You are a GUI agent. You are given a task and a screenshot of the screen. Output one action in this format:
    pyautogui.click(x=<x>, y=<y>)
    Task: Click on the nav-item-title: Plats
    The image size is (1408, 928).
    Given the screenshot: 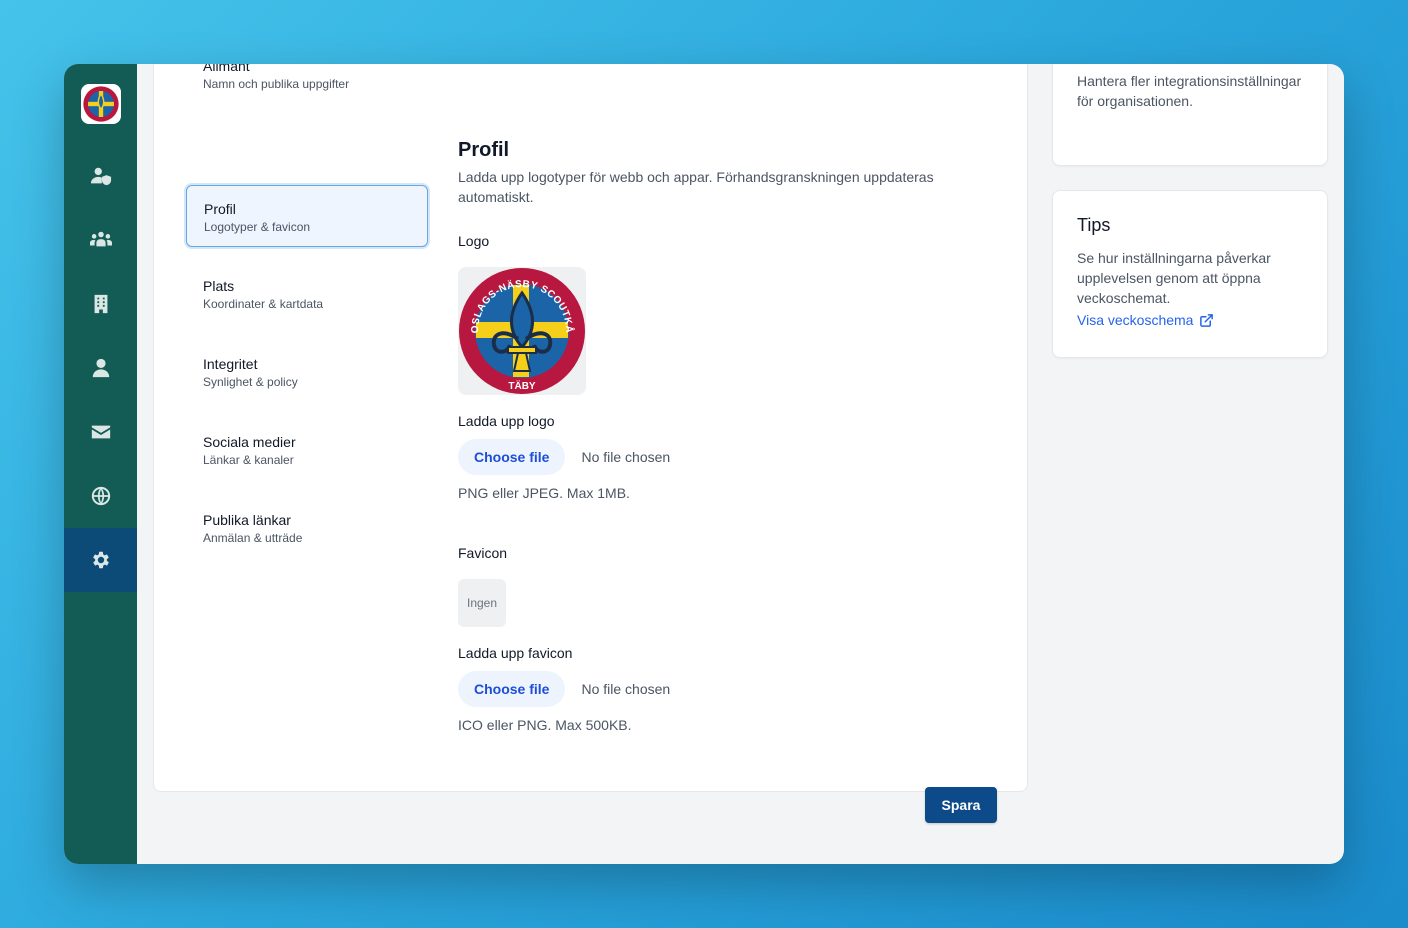 What is the action you would take?
    pyautogui.click(x=219, y=286)
    